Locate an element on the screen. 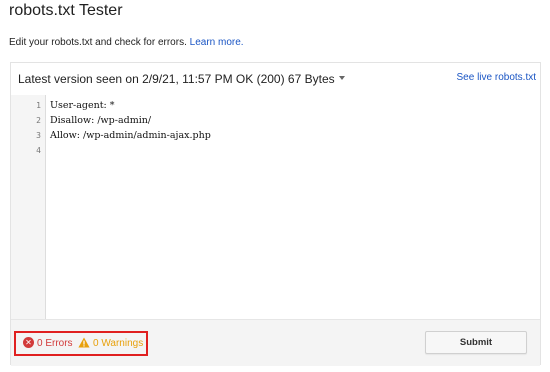  caret-down-icon is located at coordinates (341, 77).